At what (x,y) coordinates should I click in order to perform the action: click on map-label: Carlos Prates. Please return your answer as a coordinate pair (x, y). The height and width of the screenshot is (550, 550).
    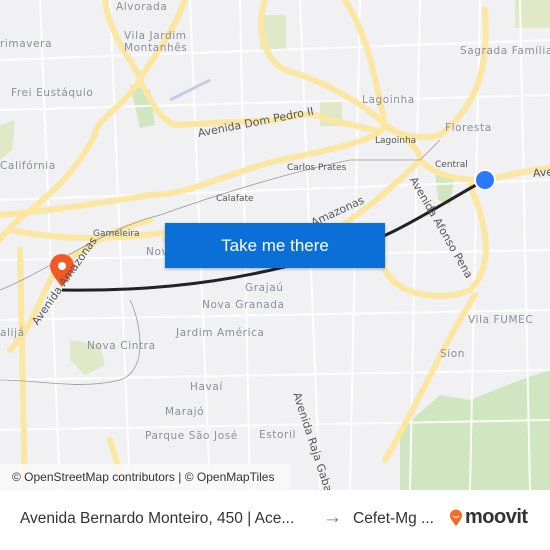
    Looking at the image, I should click on (317, 168).